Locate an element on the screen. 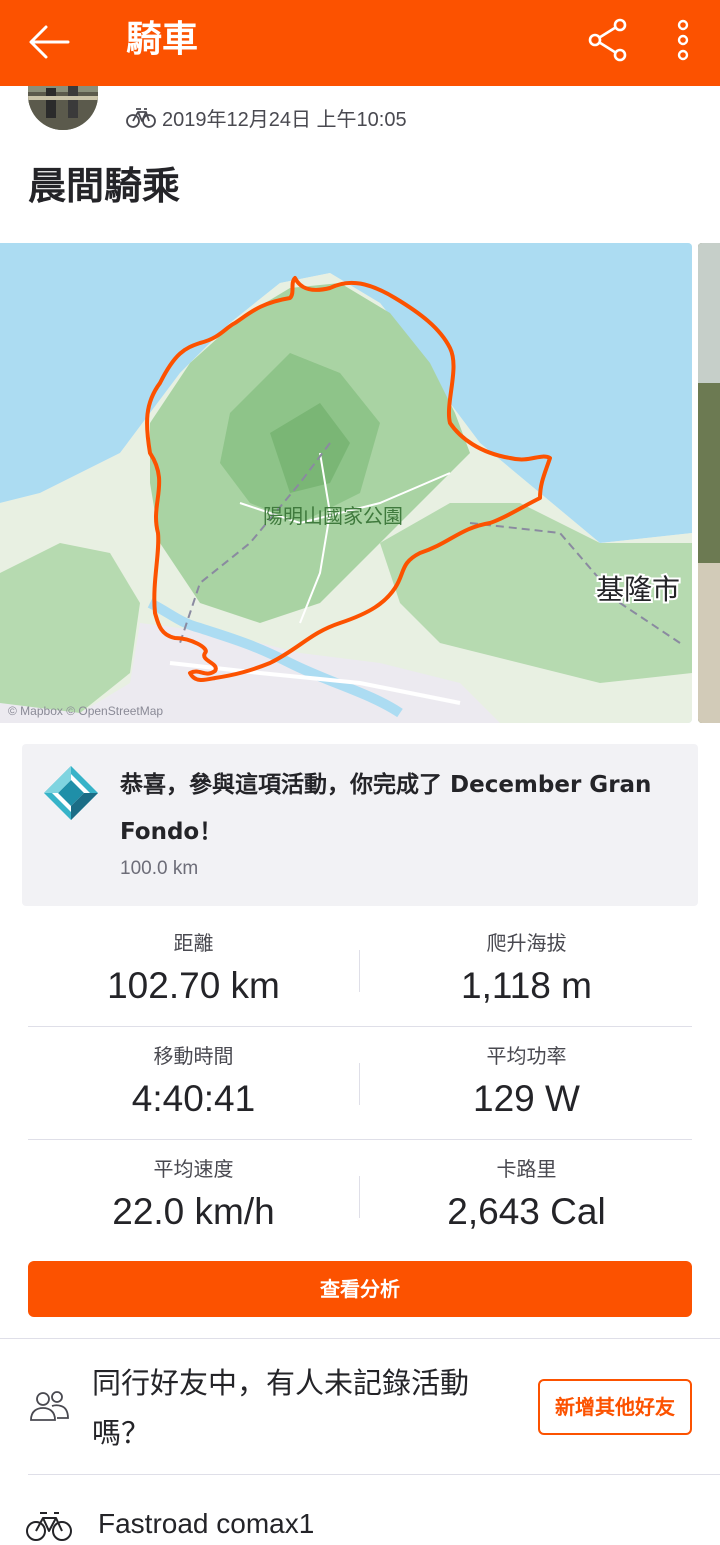  map-attribution: © Mapbox © OpenStreetMap is located at coordinates (85, 711).